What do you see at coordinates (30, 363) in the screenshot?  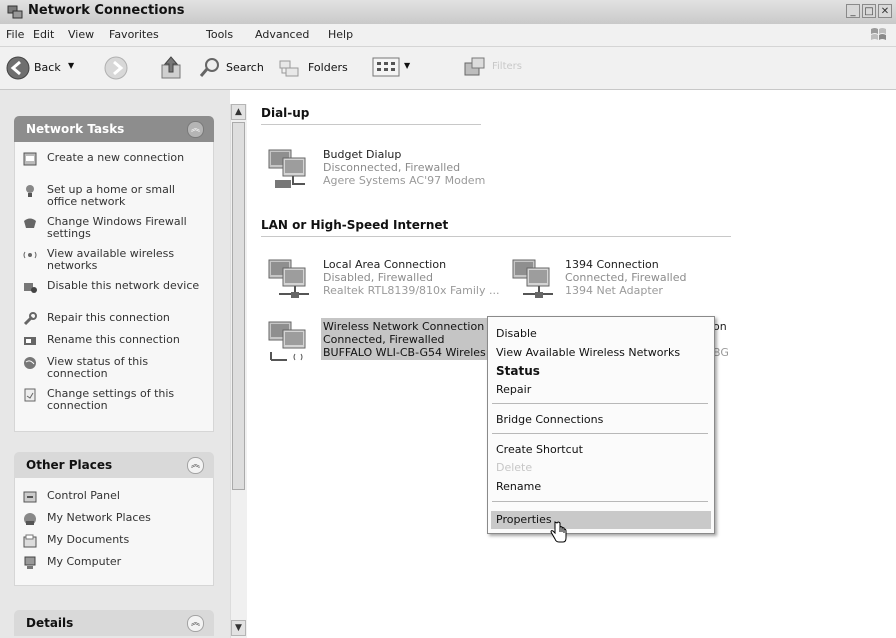 I see `status-globe-icon` at bounding box center [30, 363].